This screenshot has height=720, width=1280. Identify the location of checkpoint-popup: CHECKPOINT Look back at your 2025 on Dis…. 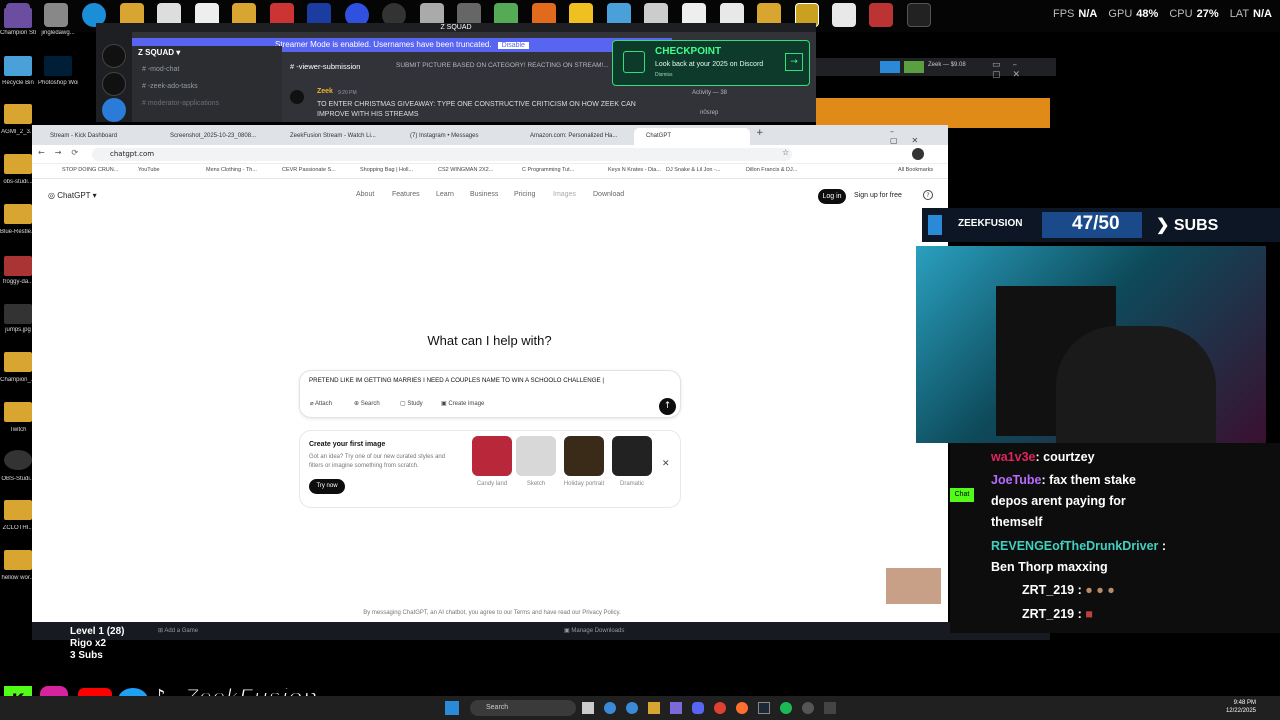
(711, 63).